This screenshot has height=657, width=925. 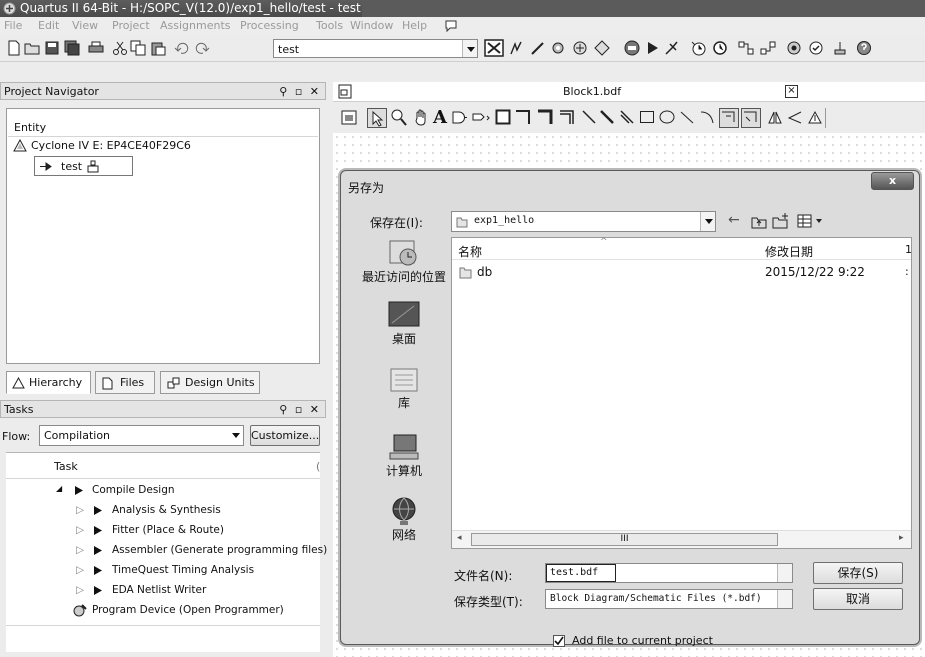 What do you see at coordinates (48, 382) in the screenshot?
I see `tab-hierarchy: Hierarchy` at bounding box center [48, 382].